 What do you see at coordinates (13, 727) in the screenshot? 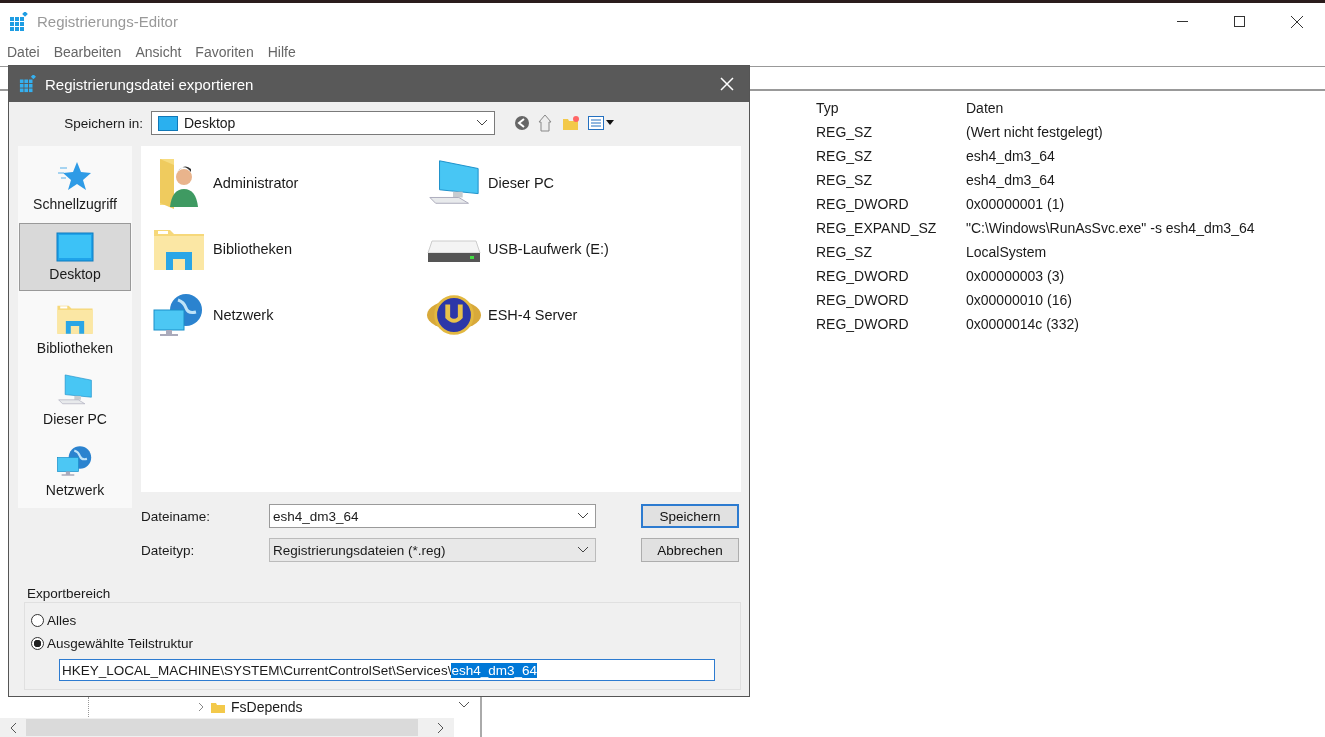
I see `scroll-left-icon` at bounding box center [13, 727].